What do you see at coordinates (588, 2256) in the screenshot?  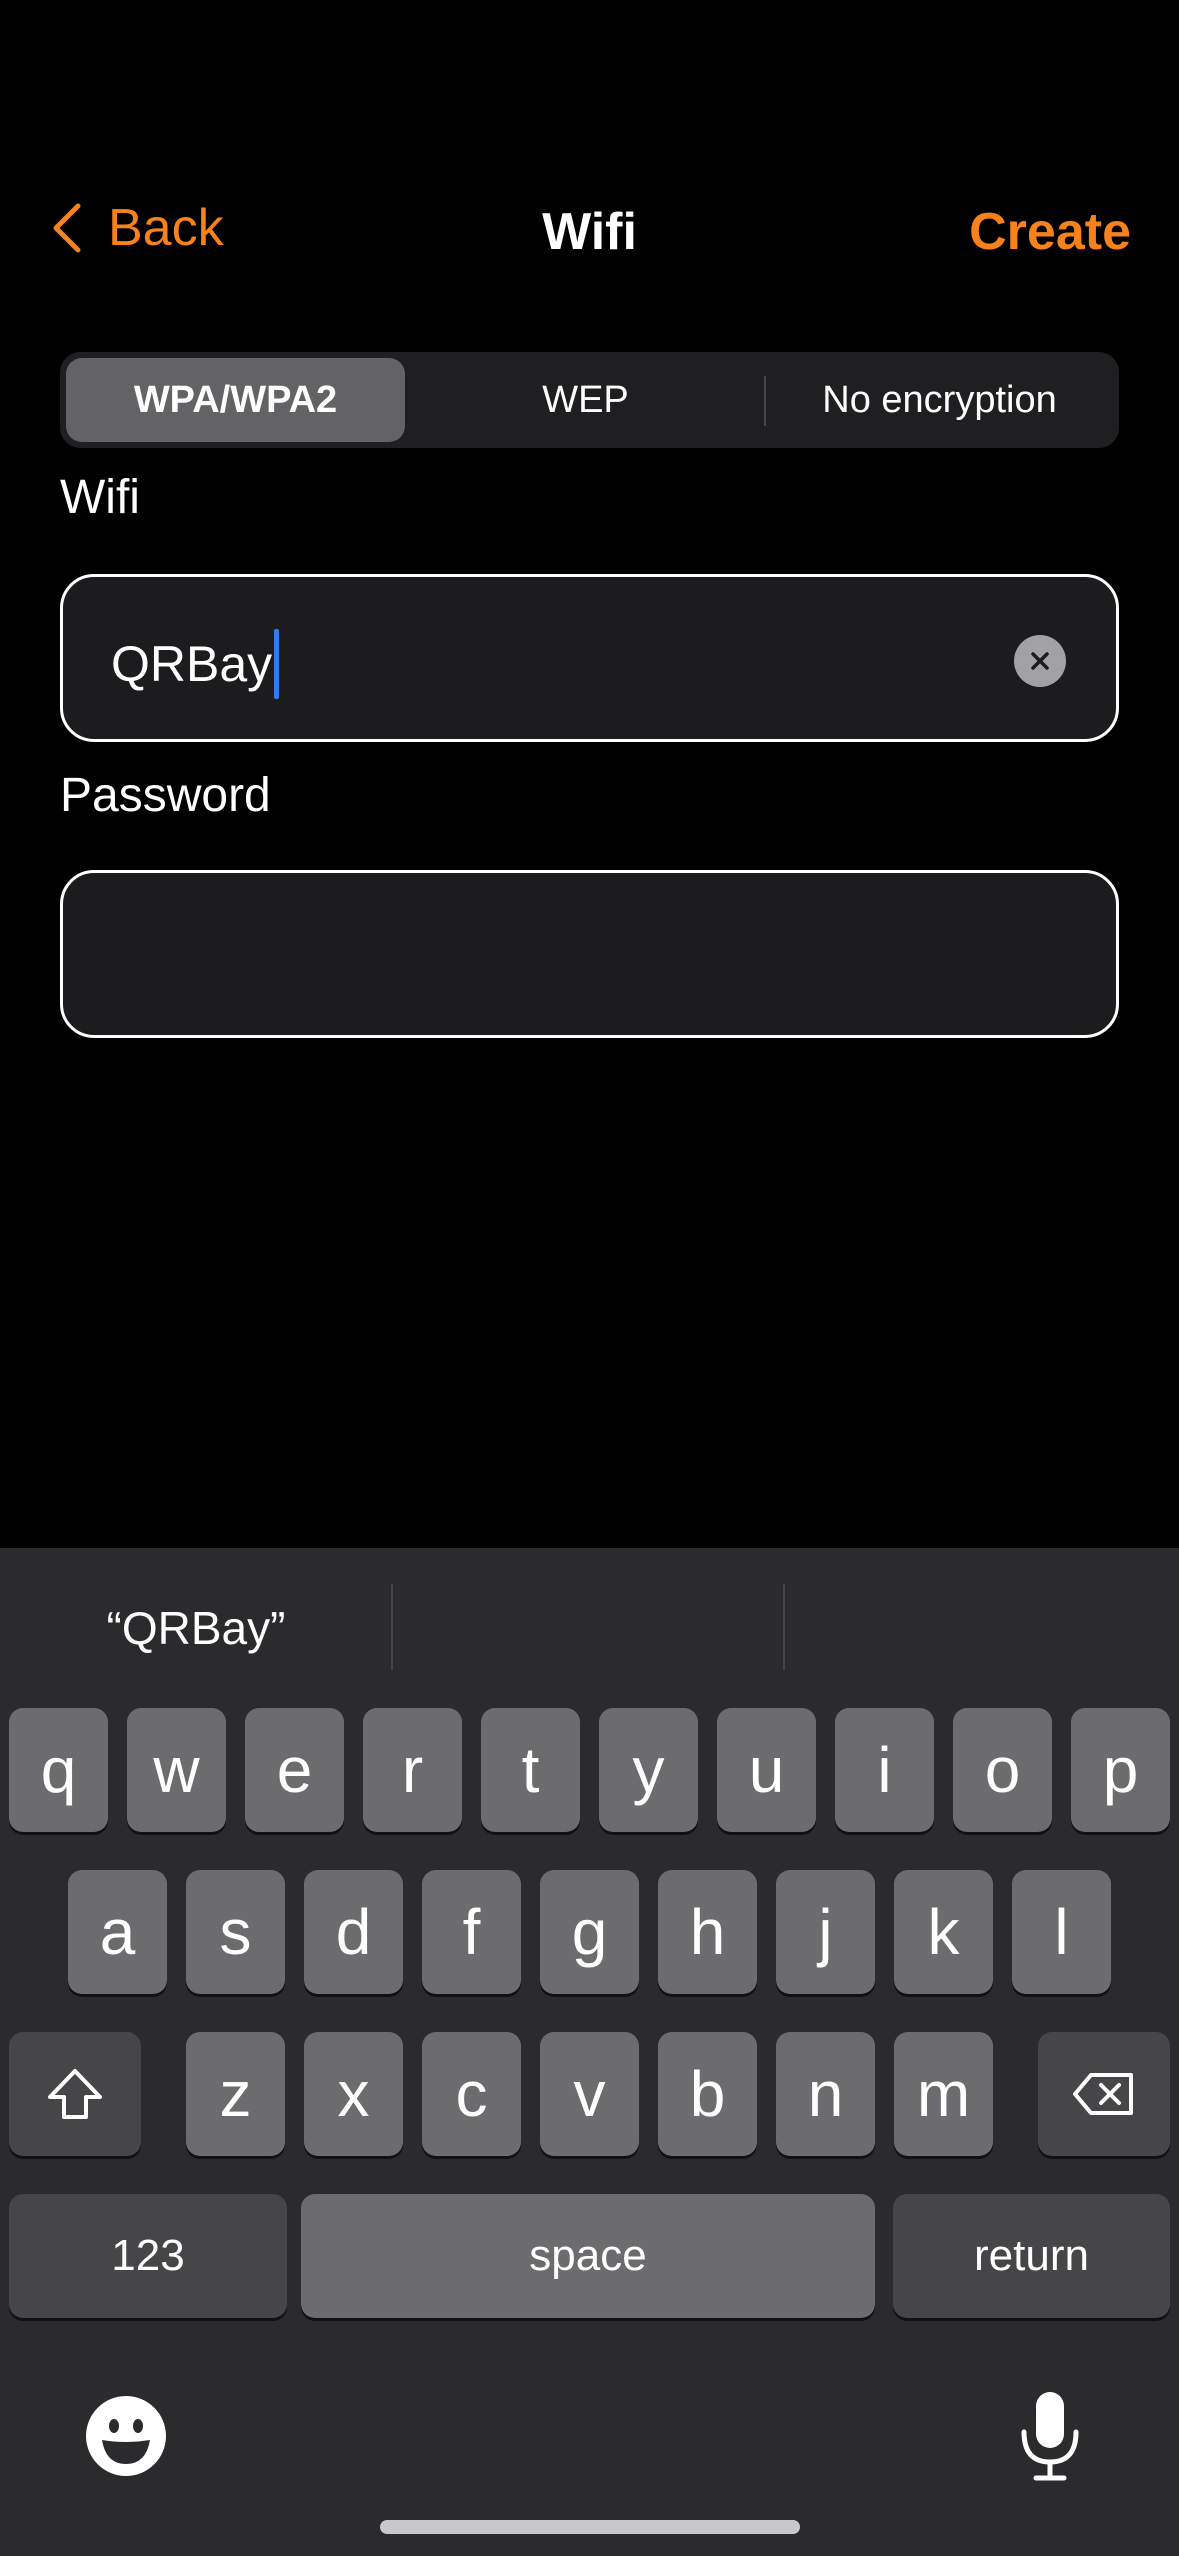 I see `space-key: space` at bounding box center [588, 2256].